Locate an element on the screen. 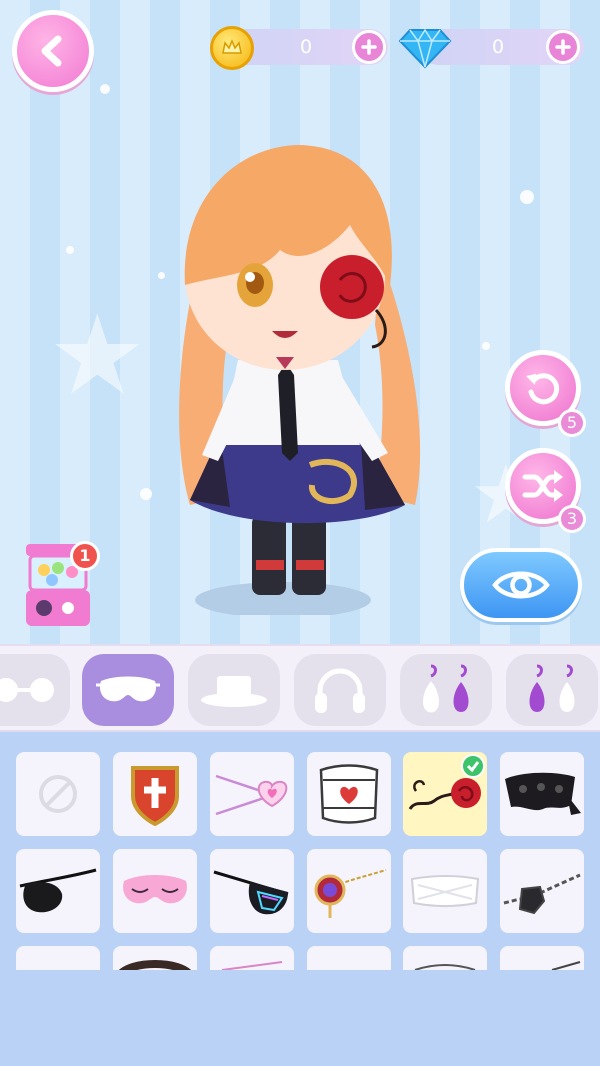 This screenshot has width=600, height=1066. jewel-chain-icon is located at coordinates (350, 893).